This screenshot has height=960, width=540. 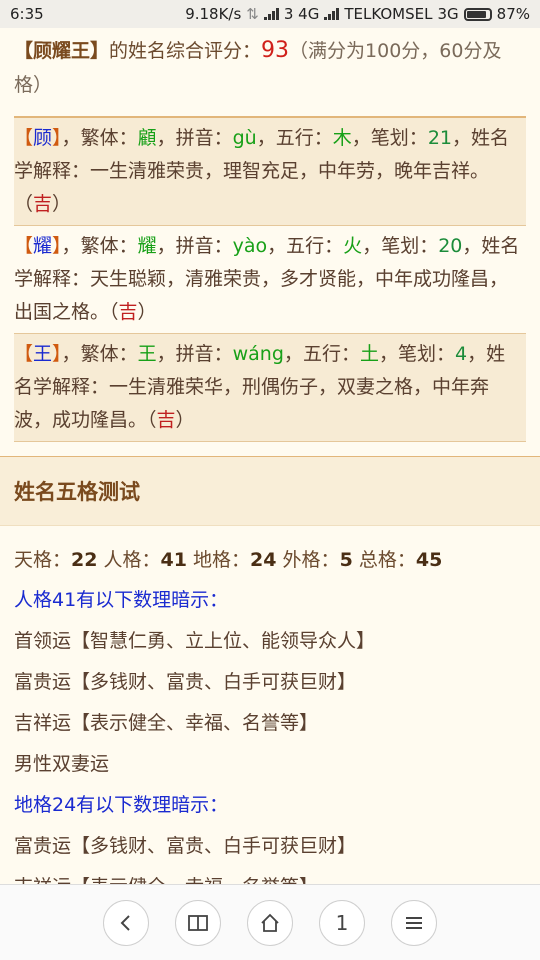 What do you see at coordinates (270, 491) in the screenshot?
I see `section-title: 姓名五格测试` at bounding box center [270, 491].